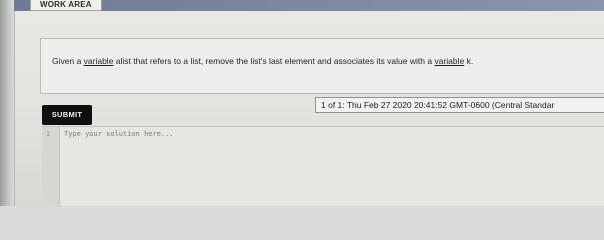 The image size is (604, 240). What do you see at coordinates (7, 103) in the screenshot?
I see `left-border-strip` at bounding box center [7, 103].